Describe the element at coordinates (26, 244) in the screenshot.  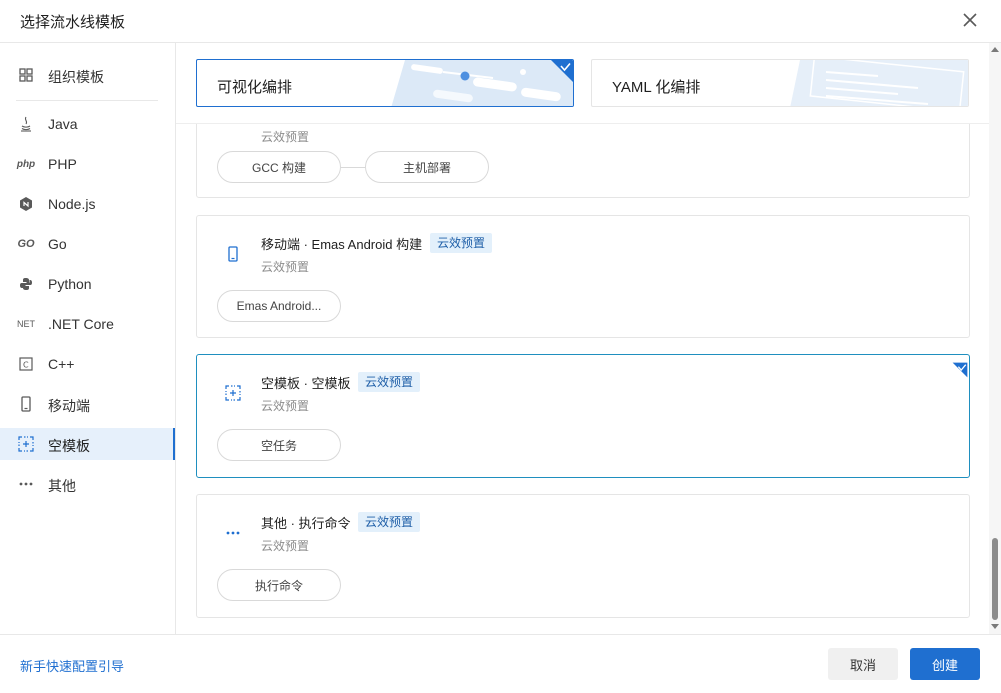
I see `go-icon: GO` at that location.